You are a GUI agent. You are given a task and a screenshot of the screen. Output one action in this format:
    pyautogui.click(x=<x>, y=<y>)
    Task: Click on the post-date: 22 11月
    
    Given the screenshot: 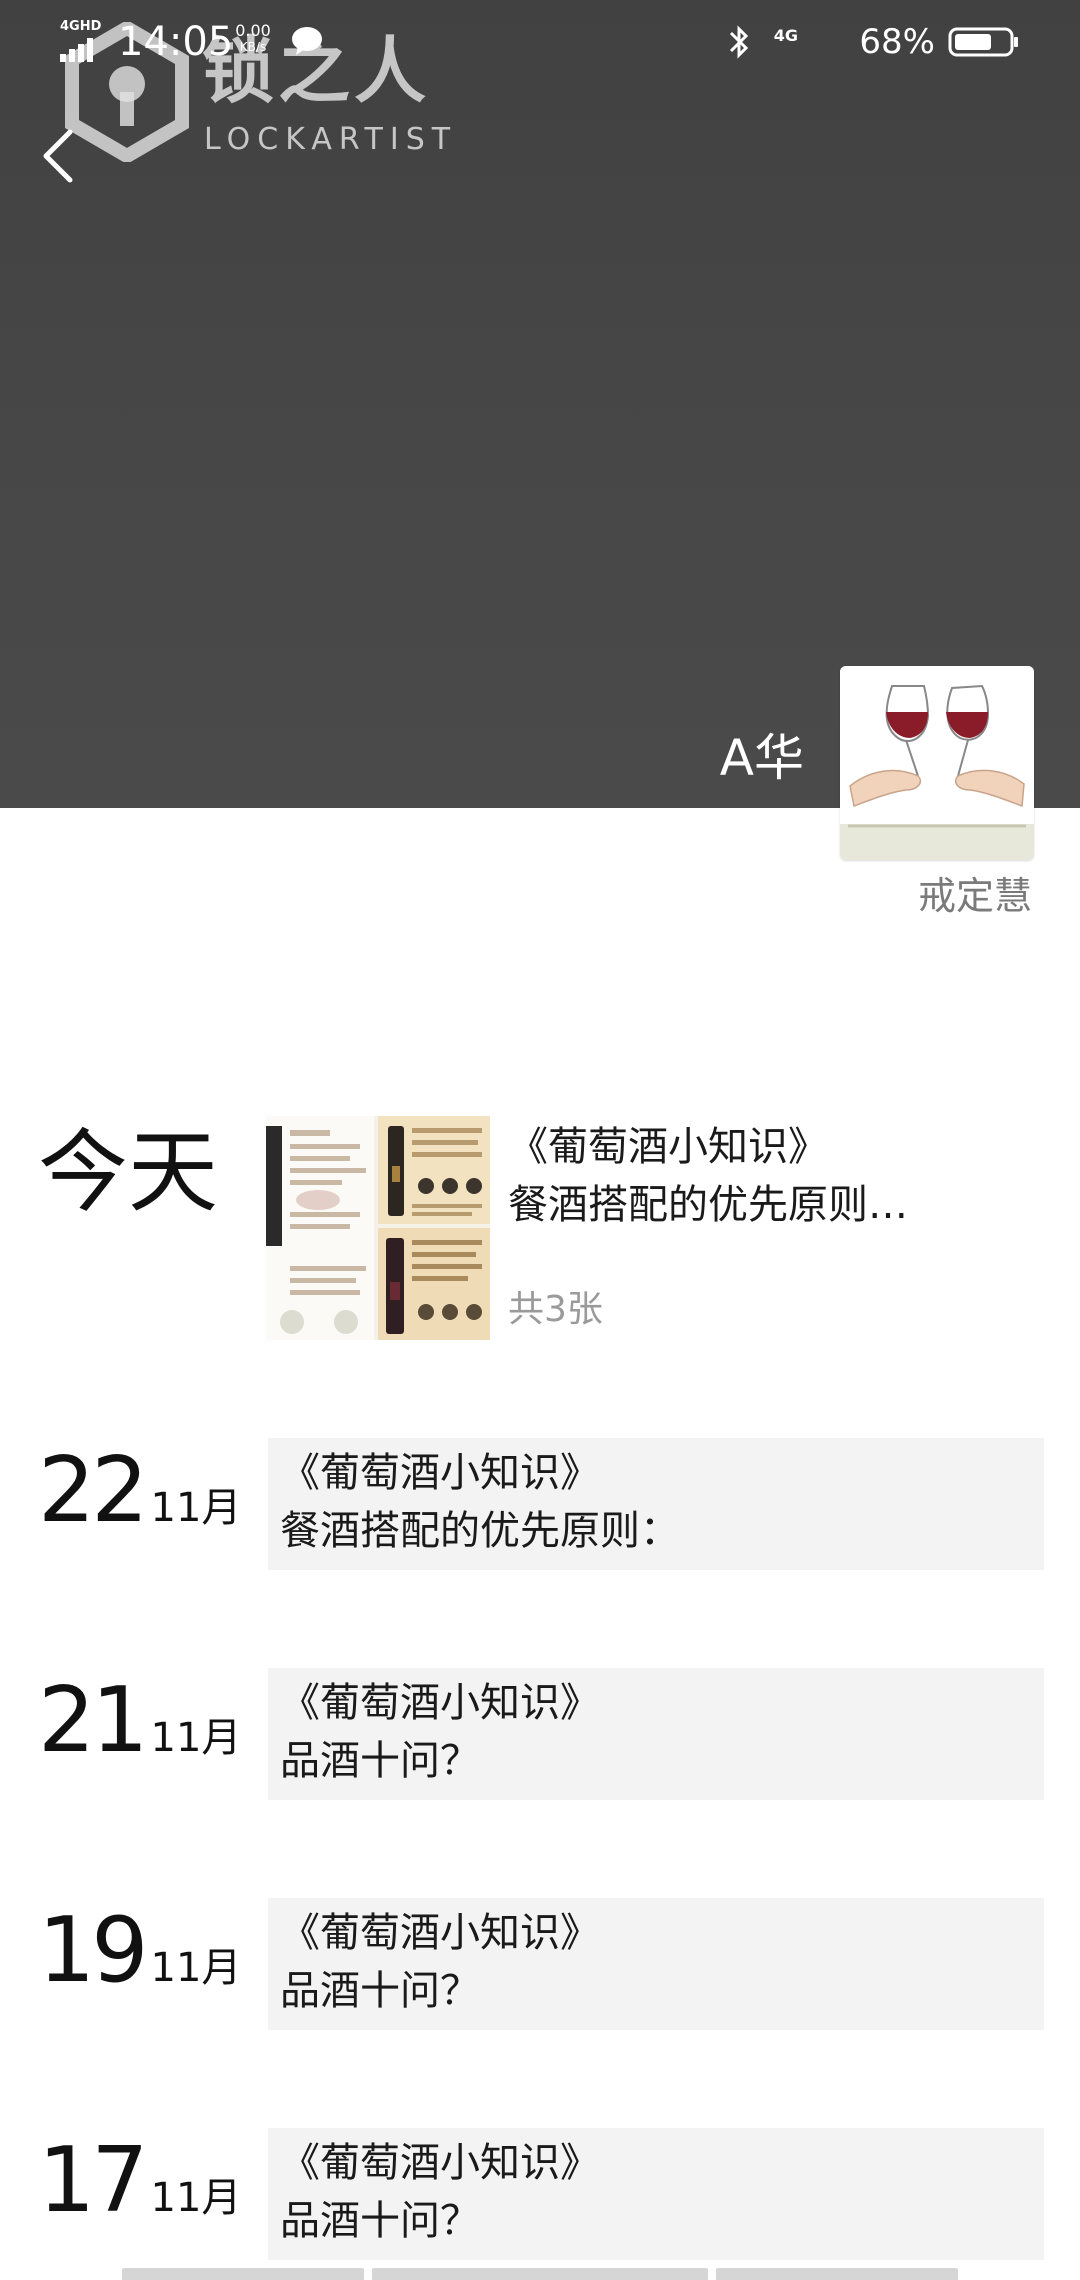 What is the action you would take?
    pyautogui.click(x=139, y=1491)
    